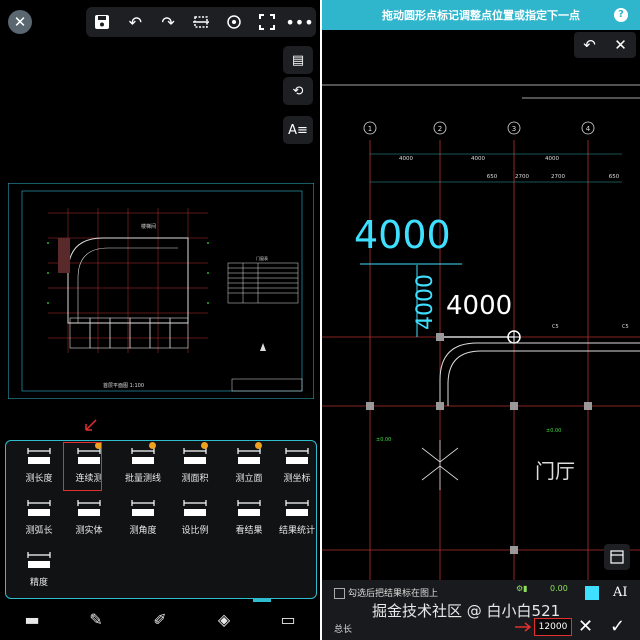 The image size is (640, 640). Describe the element at coordinates (195, 521) in the screenshot. I see `tool-scale: 设比例` at that location.